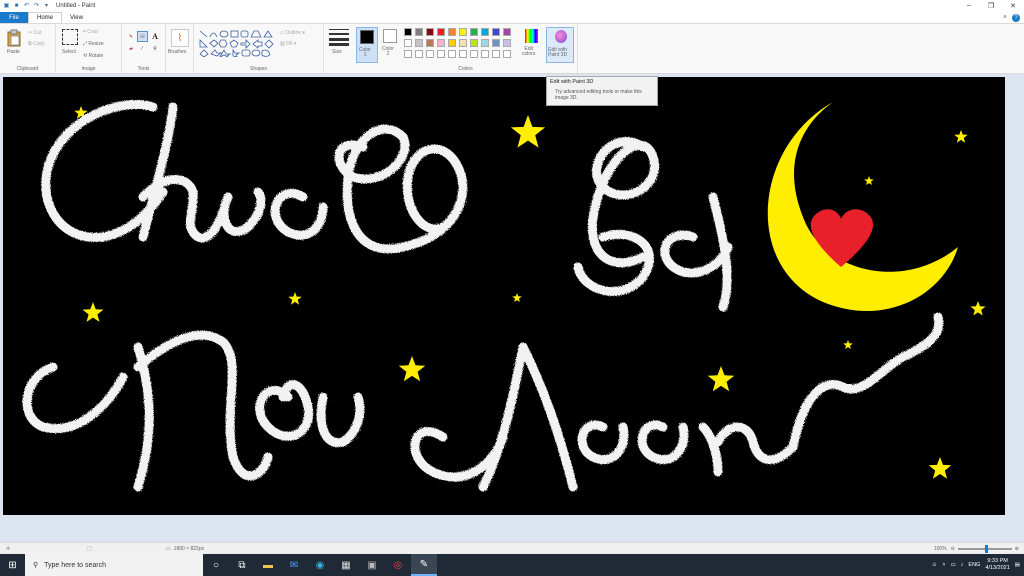 This screenshot has height=576, width=1024. What do you see at coordinates (969, 5) in the screenshot?
I see `minimize-button: –` at bounding box center [969, 5].